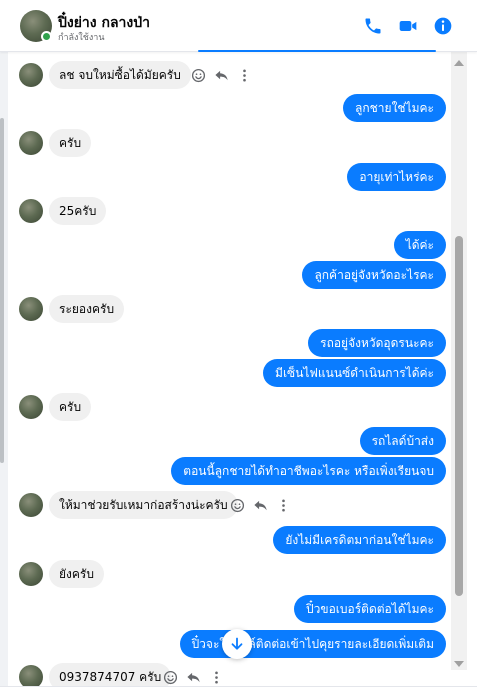 This screenshot has width=477, height=694. Describe the element at coordinates (396, 177) in the screenshot. I see `outgoing-message-bubble: อายุเท่าไหร่คะ` at that location.